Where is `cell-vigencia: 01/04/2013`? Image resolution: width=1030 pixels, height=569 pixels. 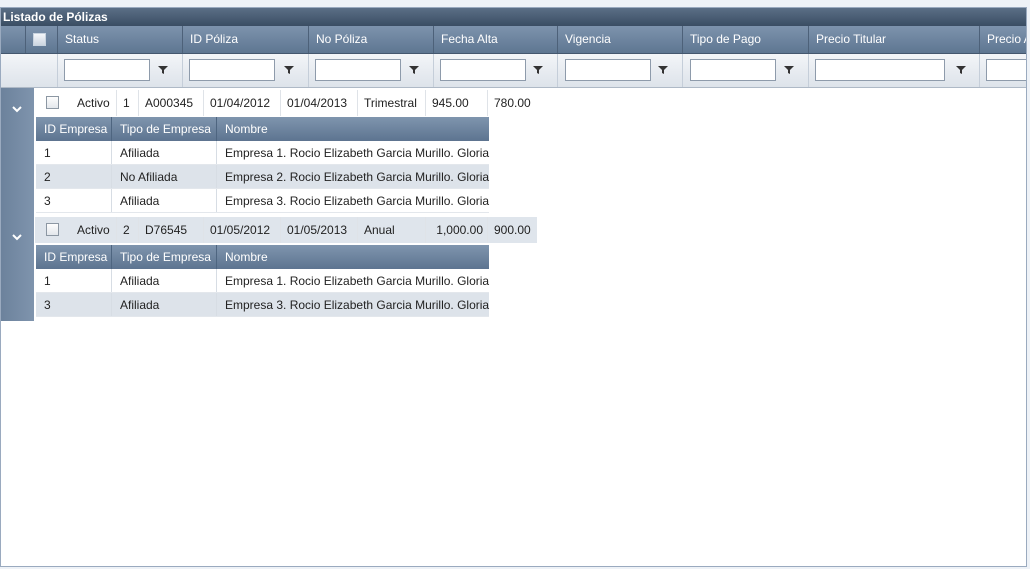
cell-vigencia: 01/04/2013 is located at coordinates (319, 103).